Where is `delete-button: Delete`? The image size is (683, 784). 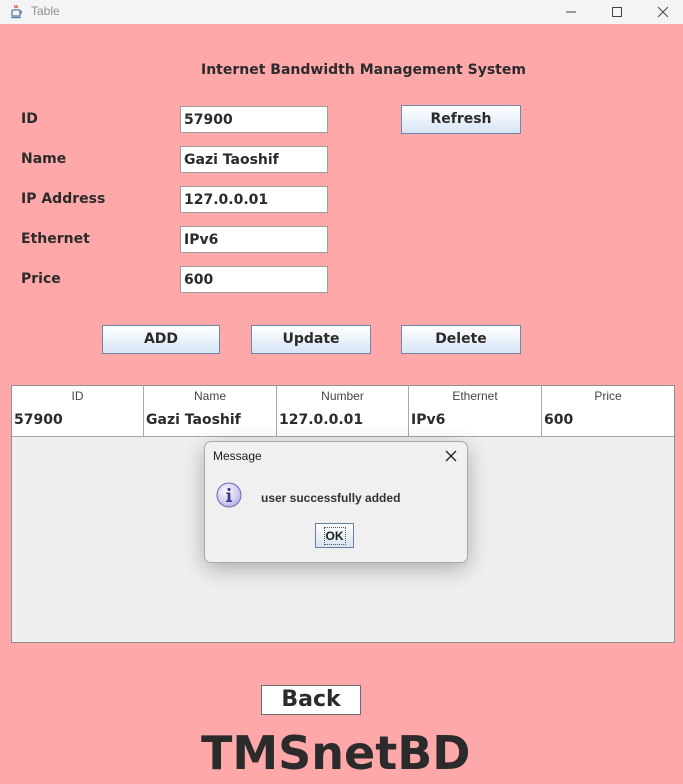 delete-button: Delete is located at coordinates (461, 339).